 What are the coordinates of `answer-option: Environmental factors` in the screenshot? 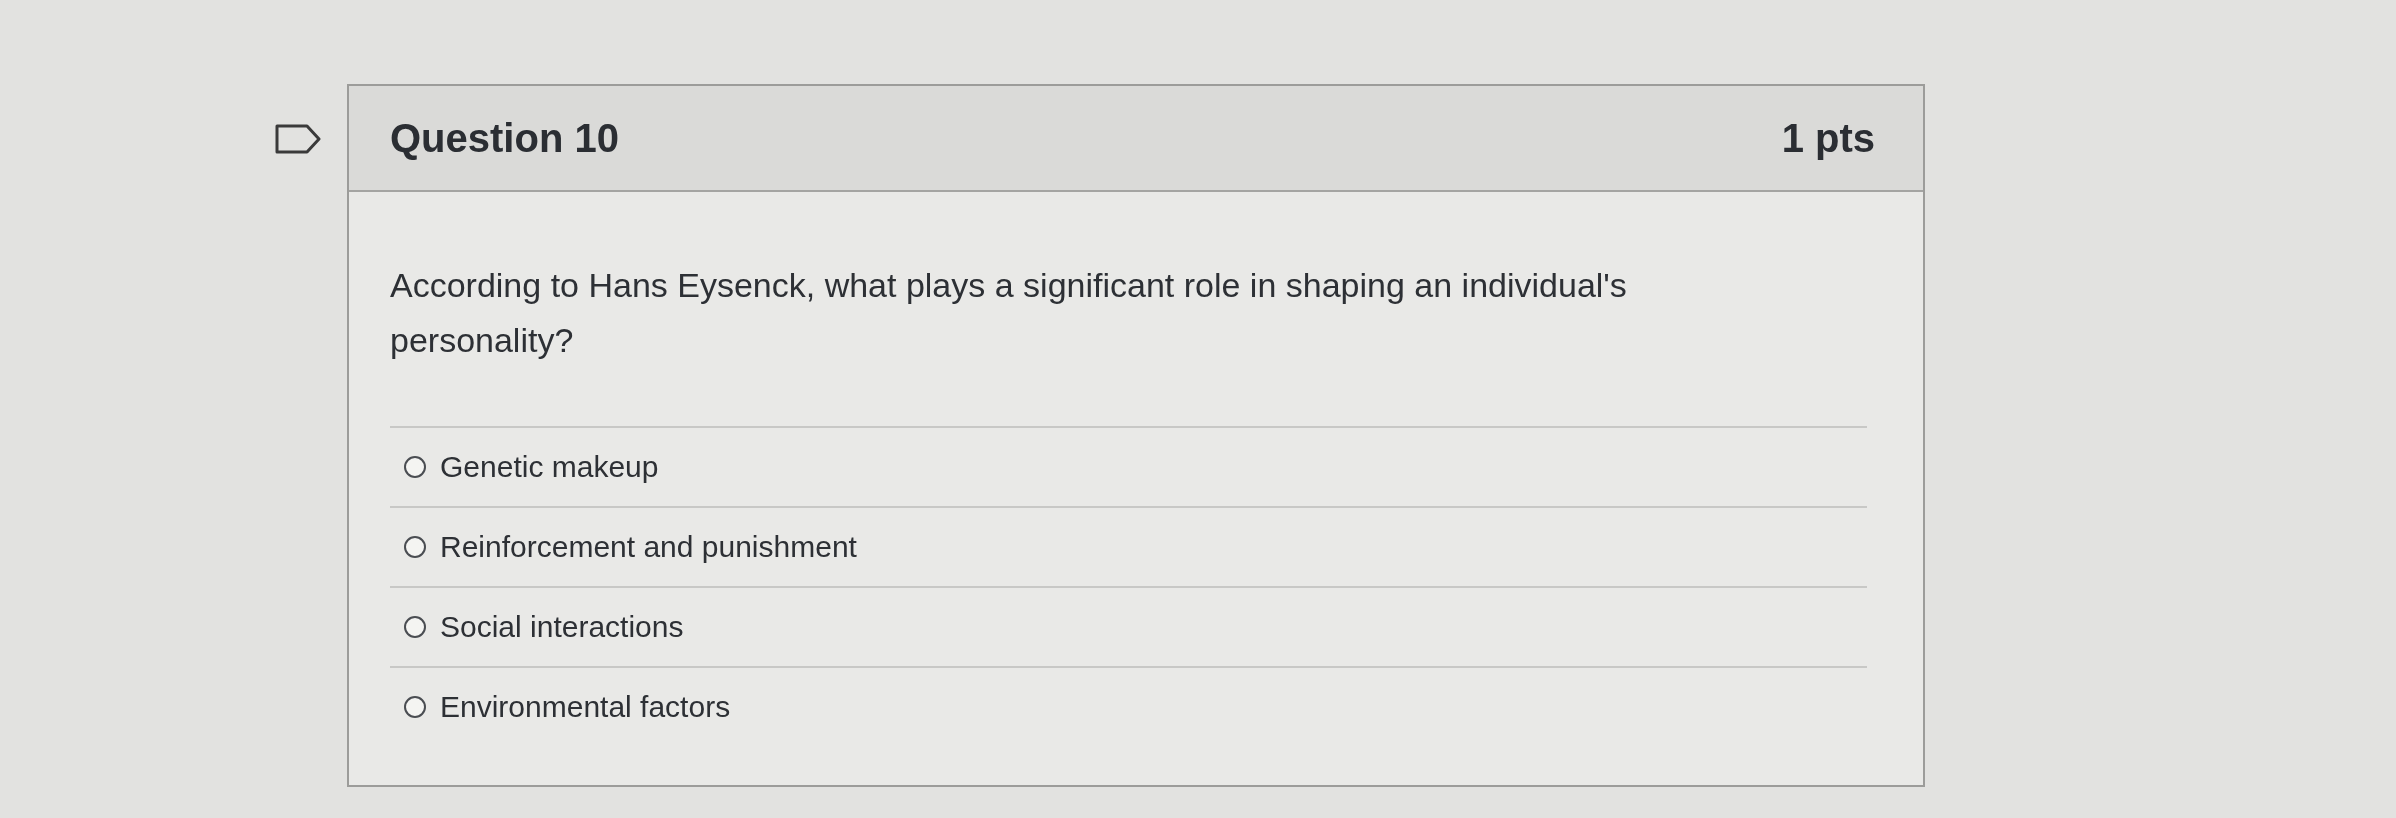 It's located at (1128, 707).